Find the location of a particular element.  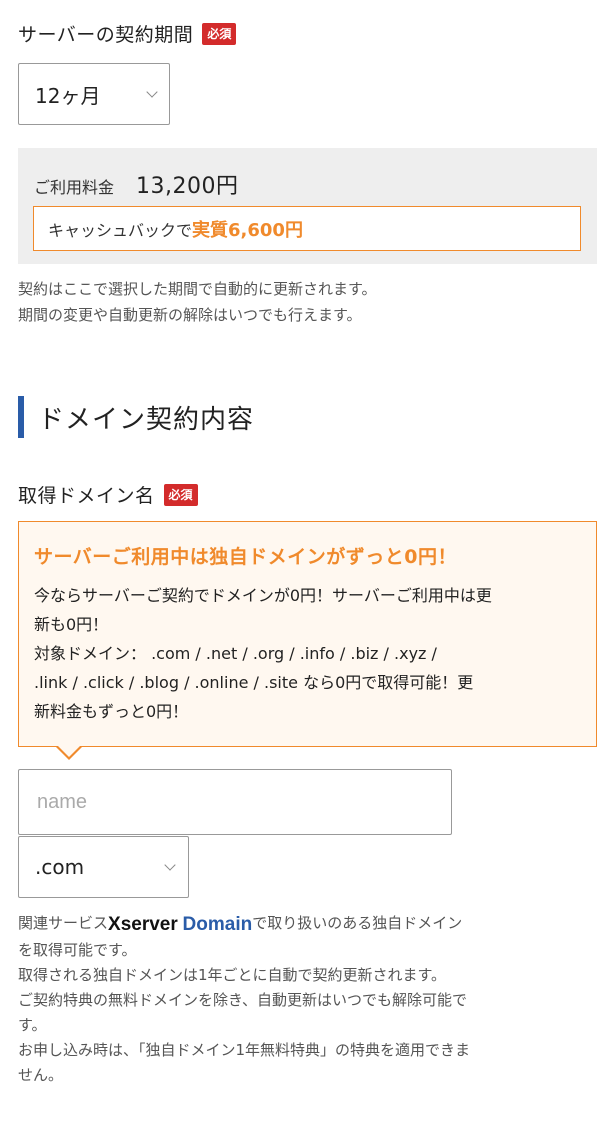

domain-logo-text: Domain is located at coordinates (217, 924).